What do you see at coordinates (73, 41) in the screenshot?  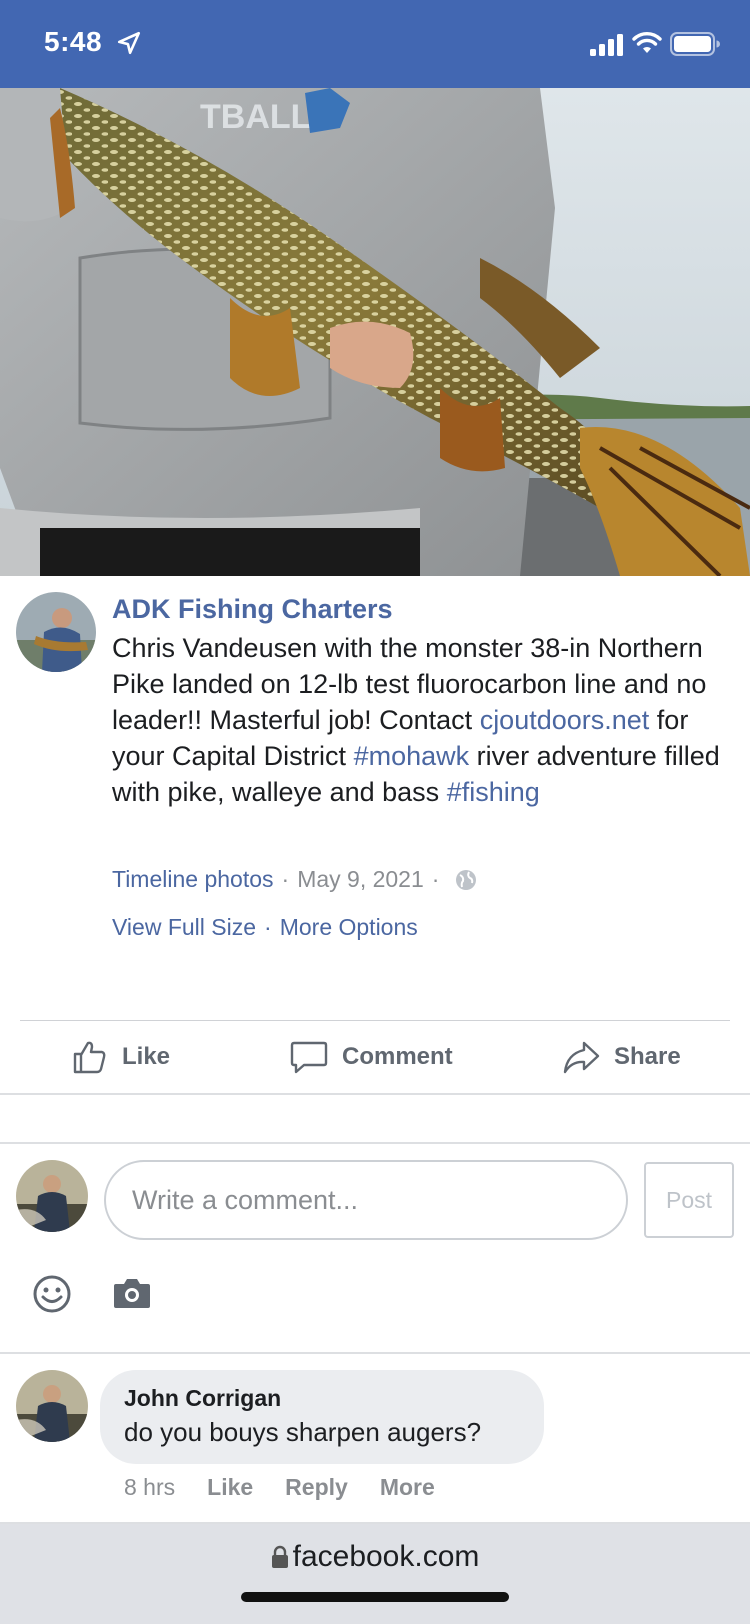 I see `status-time: 5:48` at bounding box center [73, 41].